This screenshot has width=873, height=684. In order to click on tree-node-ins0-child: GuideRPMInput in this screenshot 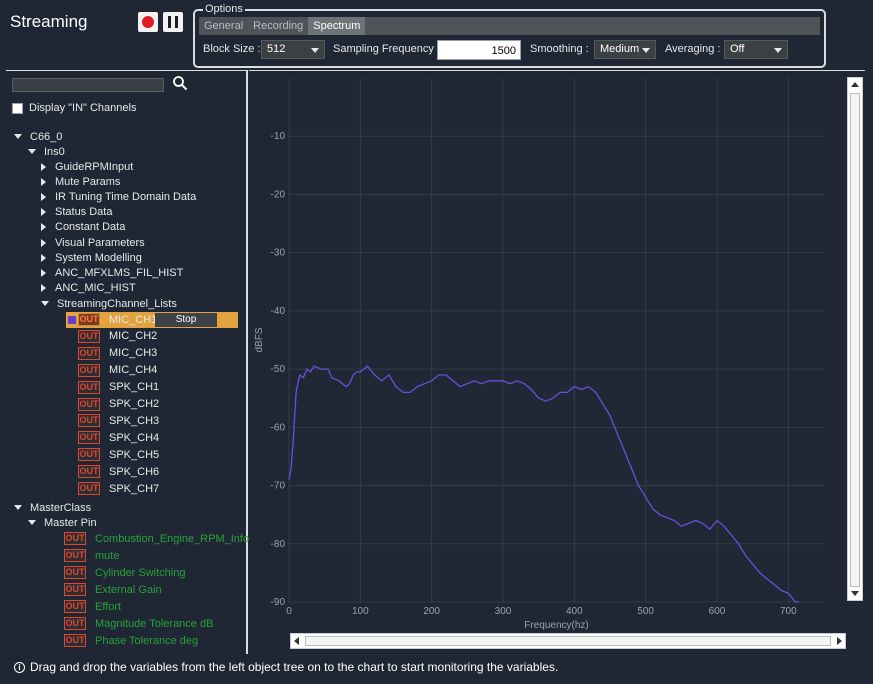, I will do `click(87, 166)`.